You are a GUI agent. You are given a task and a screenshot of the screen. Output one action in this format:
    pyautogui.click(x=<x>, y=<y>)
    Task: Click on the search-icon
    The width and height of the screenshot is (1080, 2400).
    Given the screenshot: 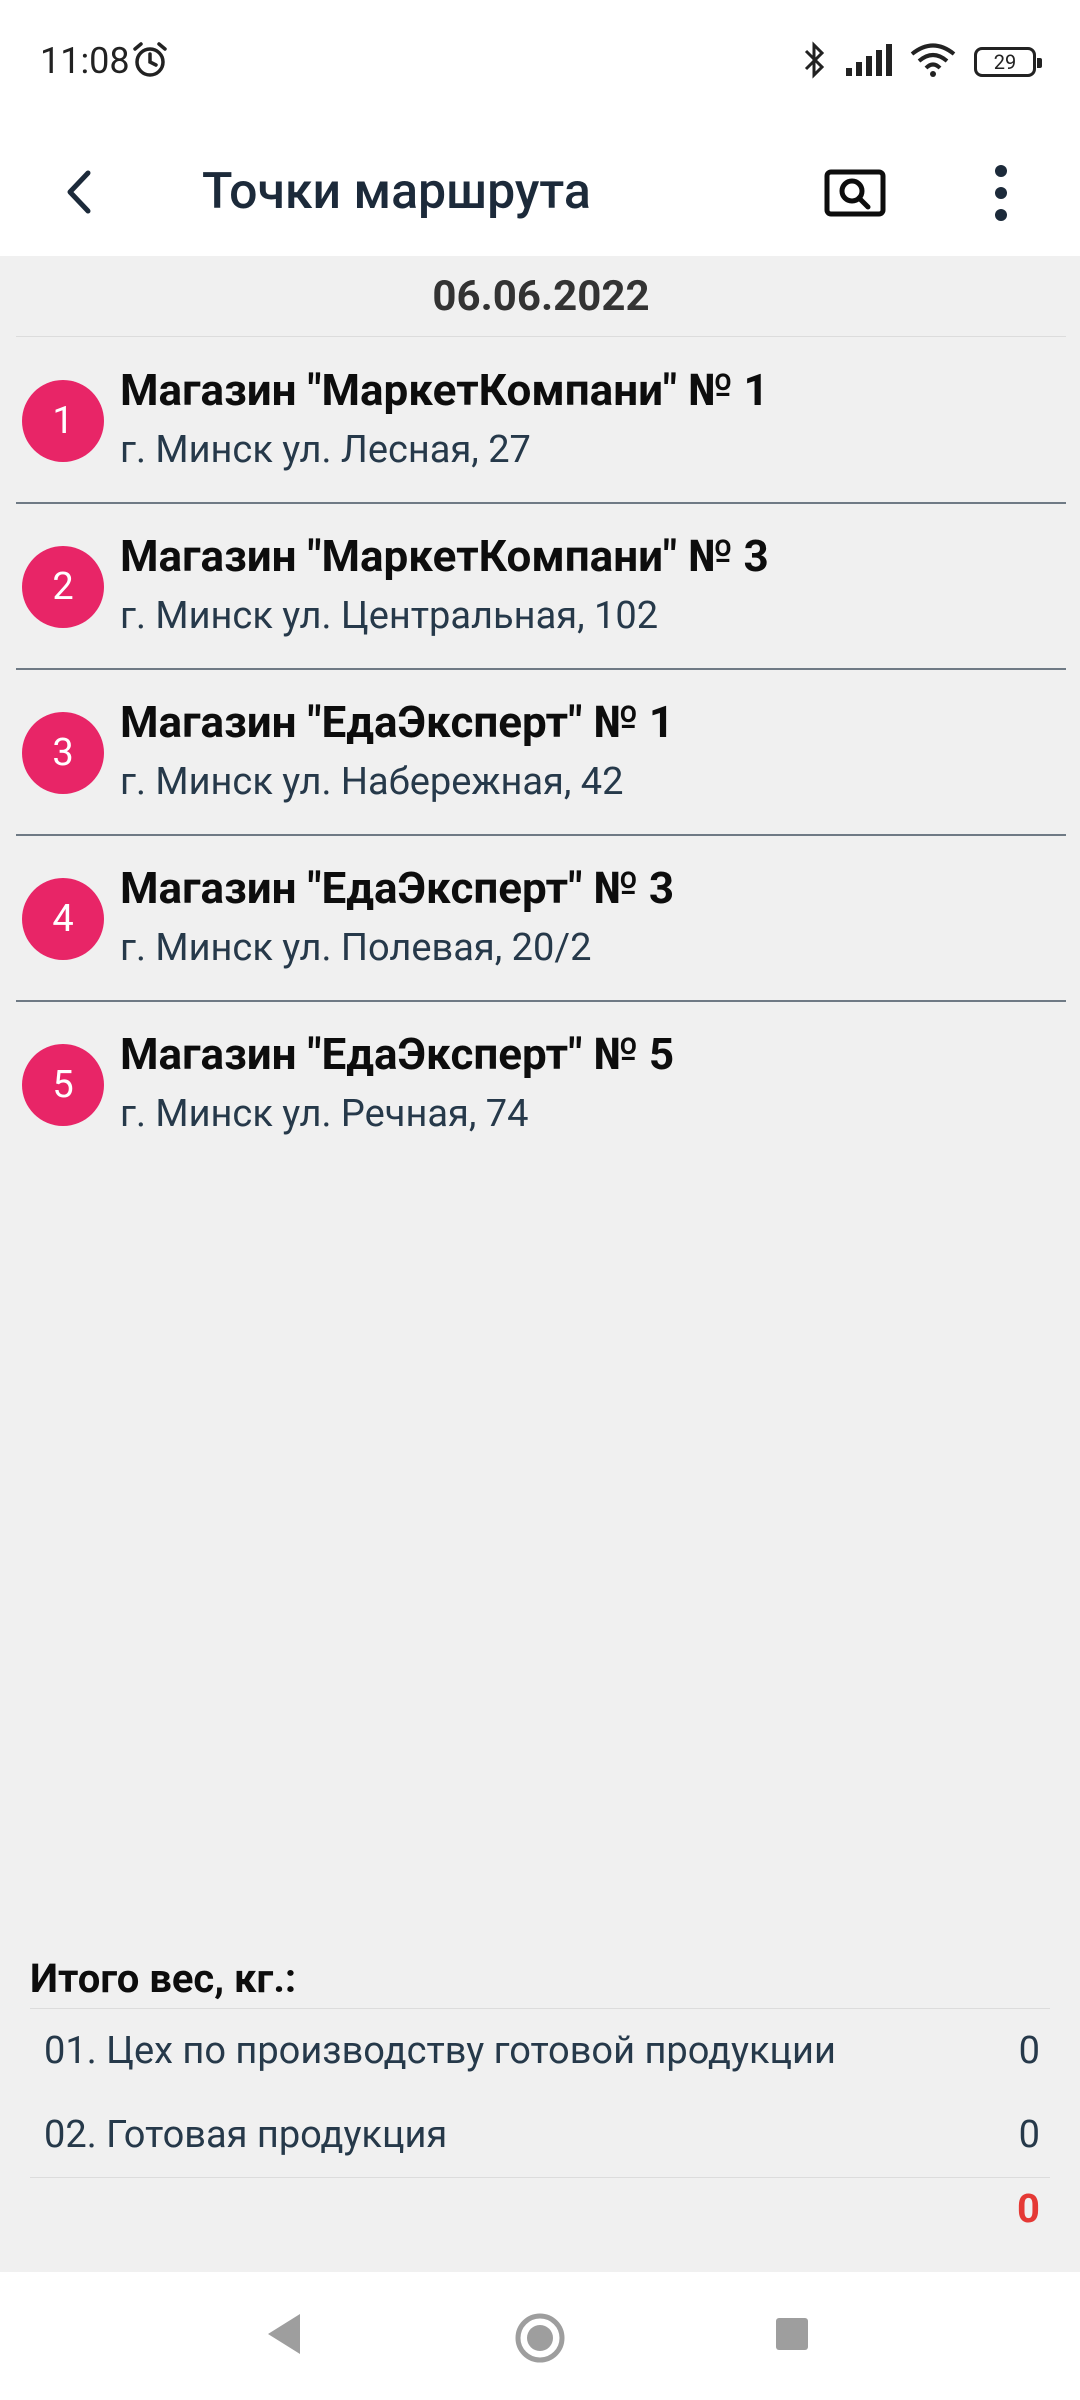 What is the action you would take?
    pyautogui.click(x=855, y=193)
    